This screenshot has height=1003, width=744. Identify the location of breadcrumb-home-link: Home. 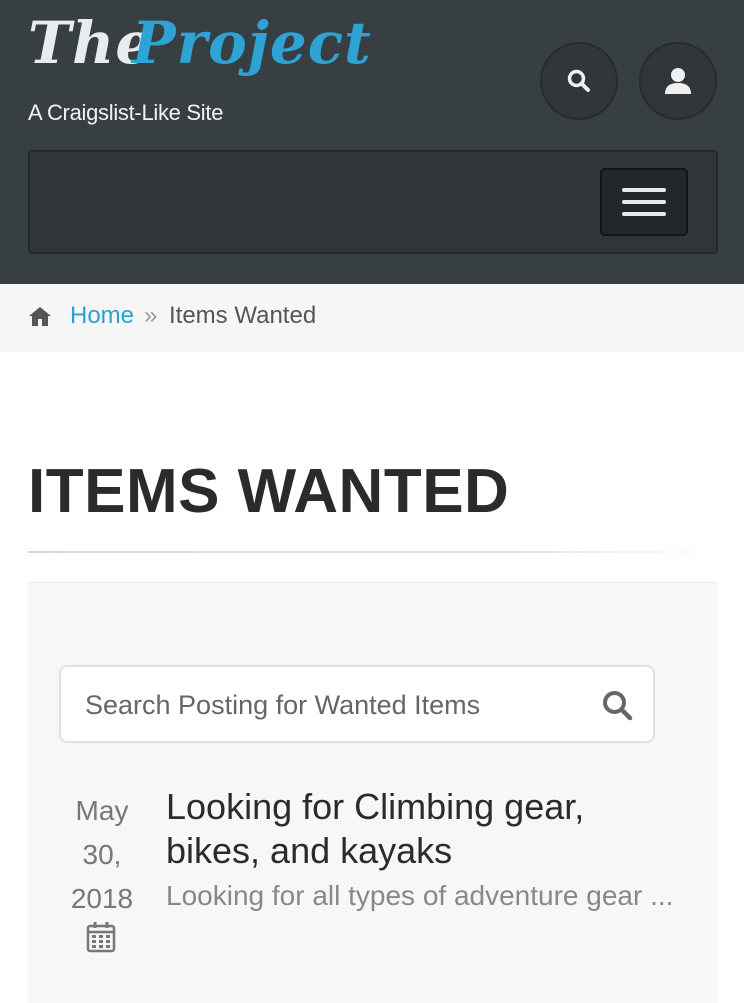
(102, 316).